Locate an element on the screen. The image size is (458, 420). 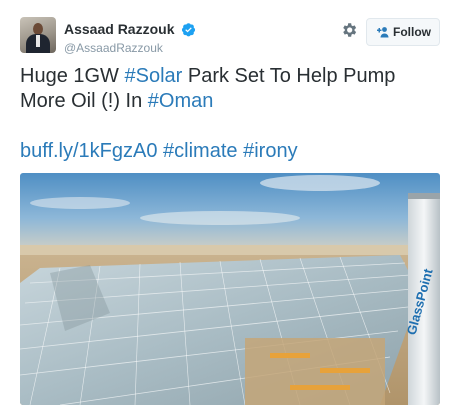
tweet-text-segment: Park Set To Help Pump is located at coordinates (289, 76).